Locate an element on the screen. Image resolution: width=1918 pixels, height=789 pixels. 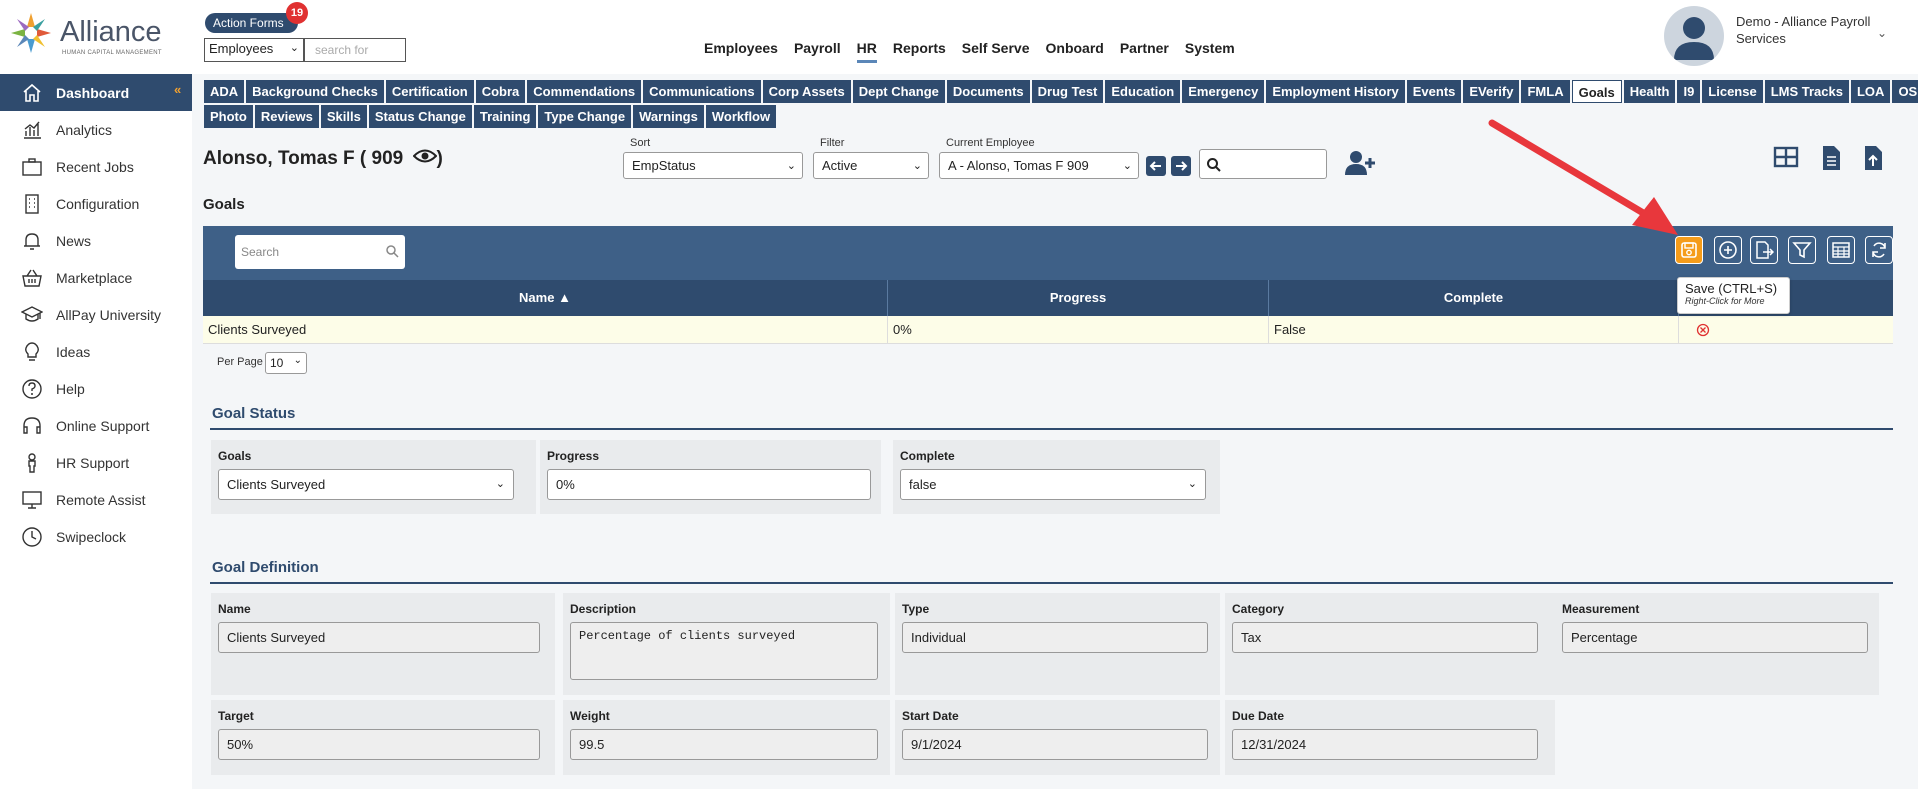
tab-type-change: Type Change is located at coordinates (585, 116).